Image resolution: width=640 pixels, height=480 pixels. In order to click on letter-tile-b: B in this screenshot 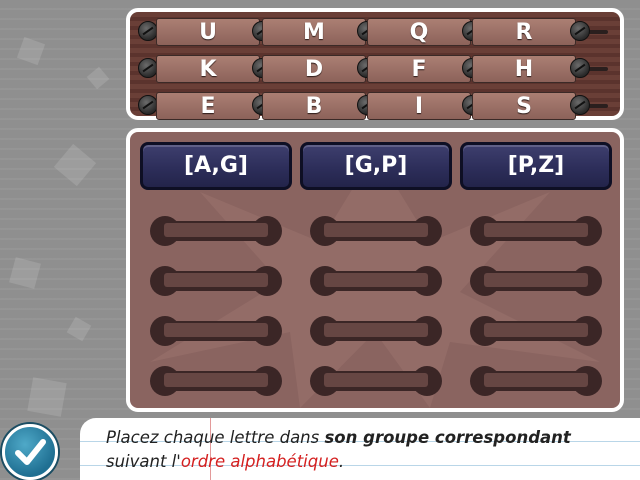, I will do `click(314, 106)`.